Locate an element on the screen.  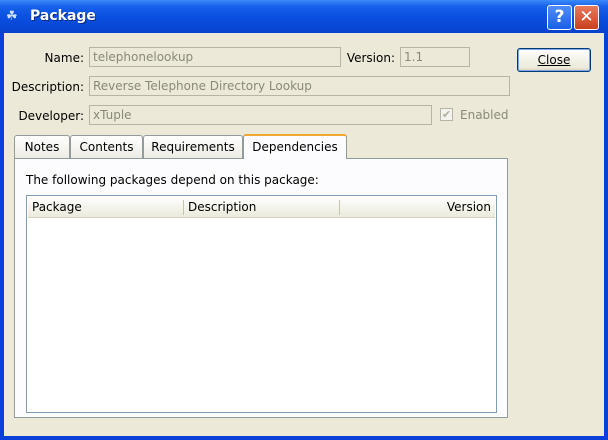
close-icon: ✕ is located at coordinates (586, 17).